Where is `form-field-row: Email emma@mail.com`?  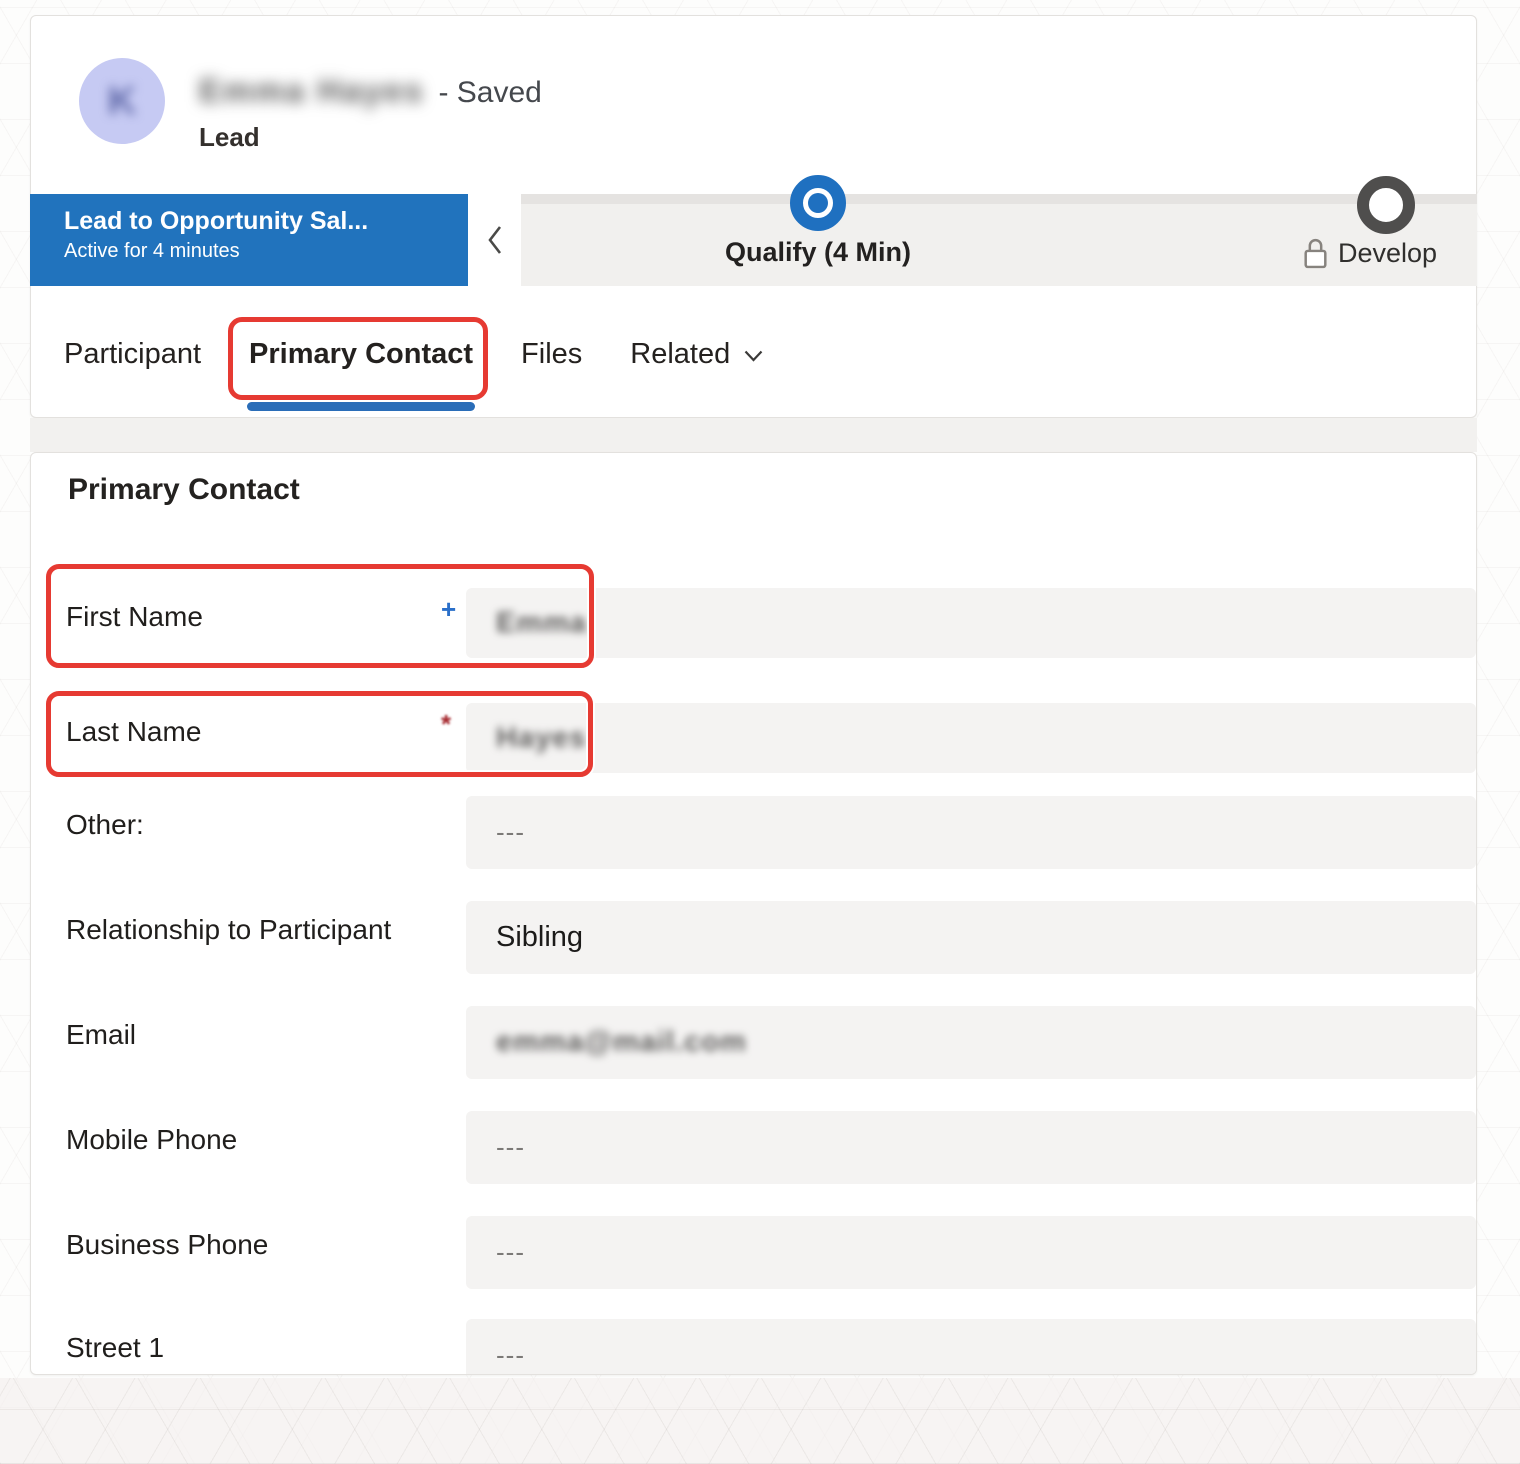 form-field-row: Email emma@mail.com is located at coordinates (753, 1042).